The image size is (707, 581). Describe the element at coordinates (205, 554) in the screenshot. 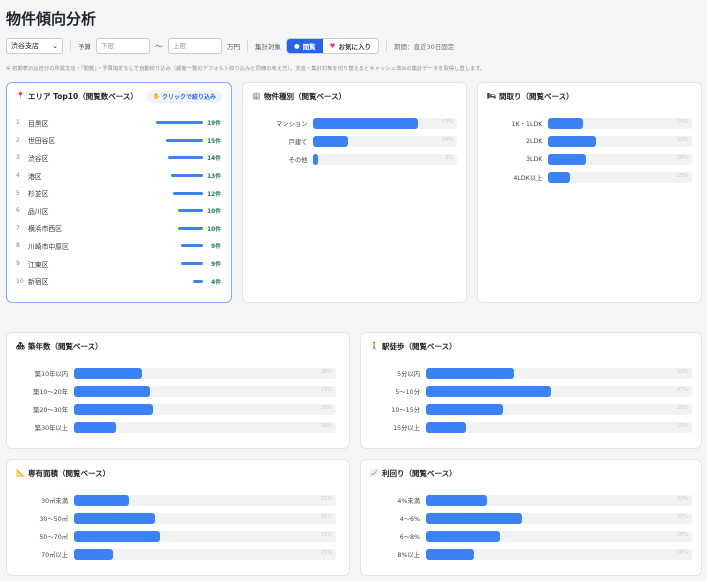

I see `bar-track: 15%` at that location.